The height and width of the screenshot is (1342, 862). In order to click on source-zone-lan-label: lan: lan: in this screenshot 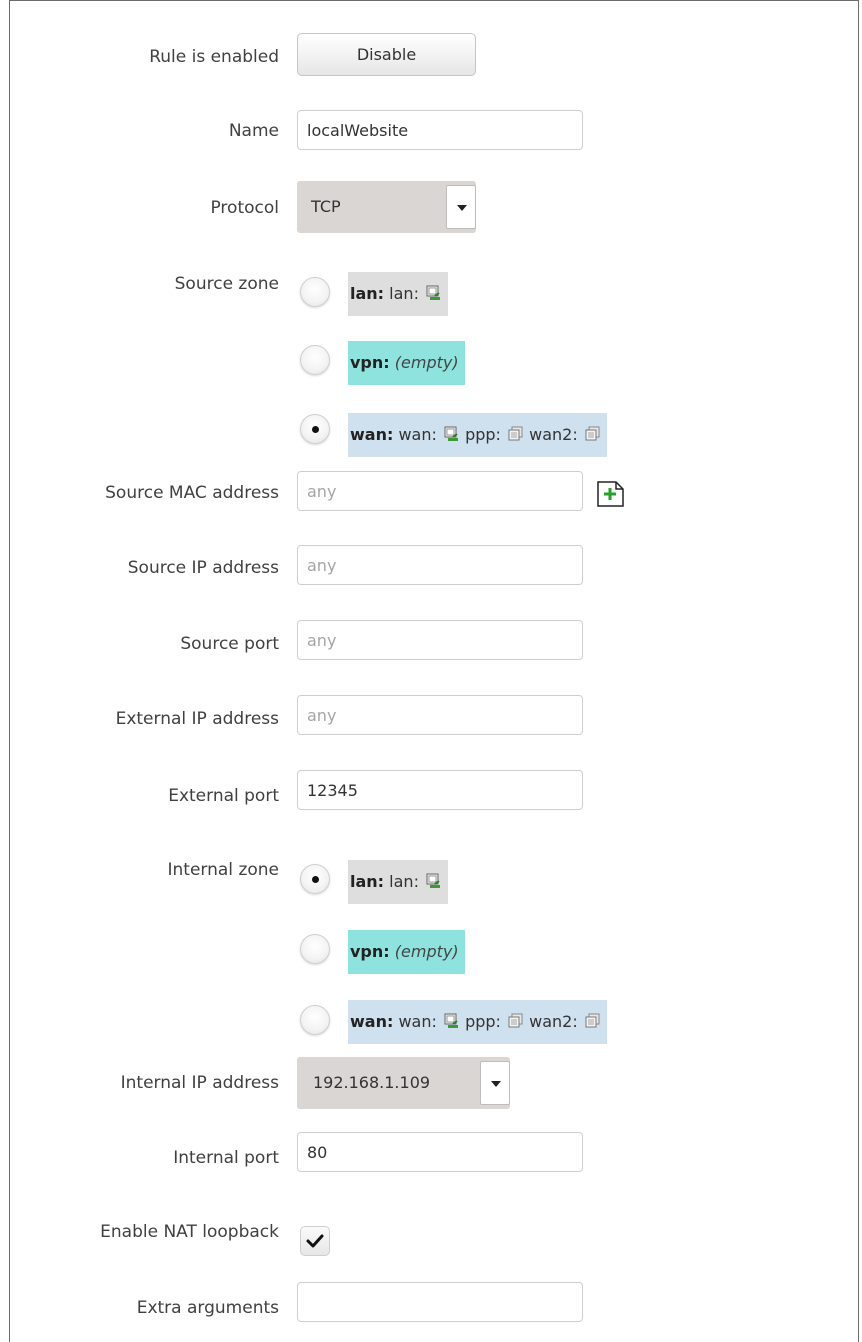, I will do `click(398, 294)`.